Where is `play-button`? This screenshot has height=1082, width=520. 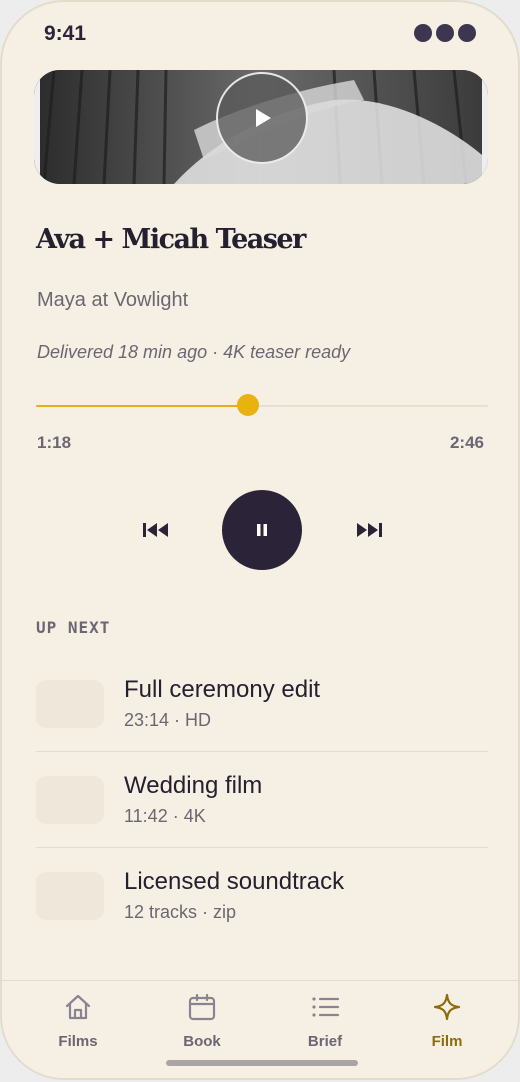 play-button is located at coordinates (262, 118).